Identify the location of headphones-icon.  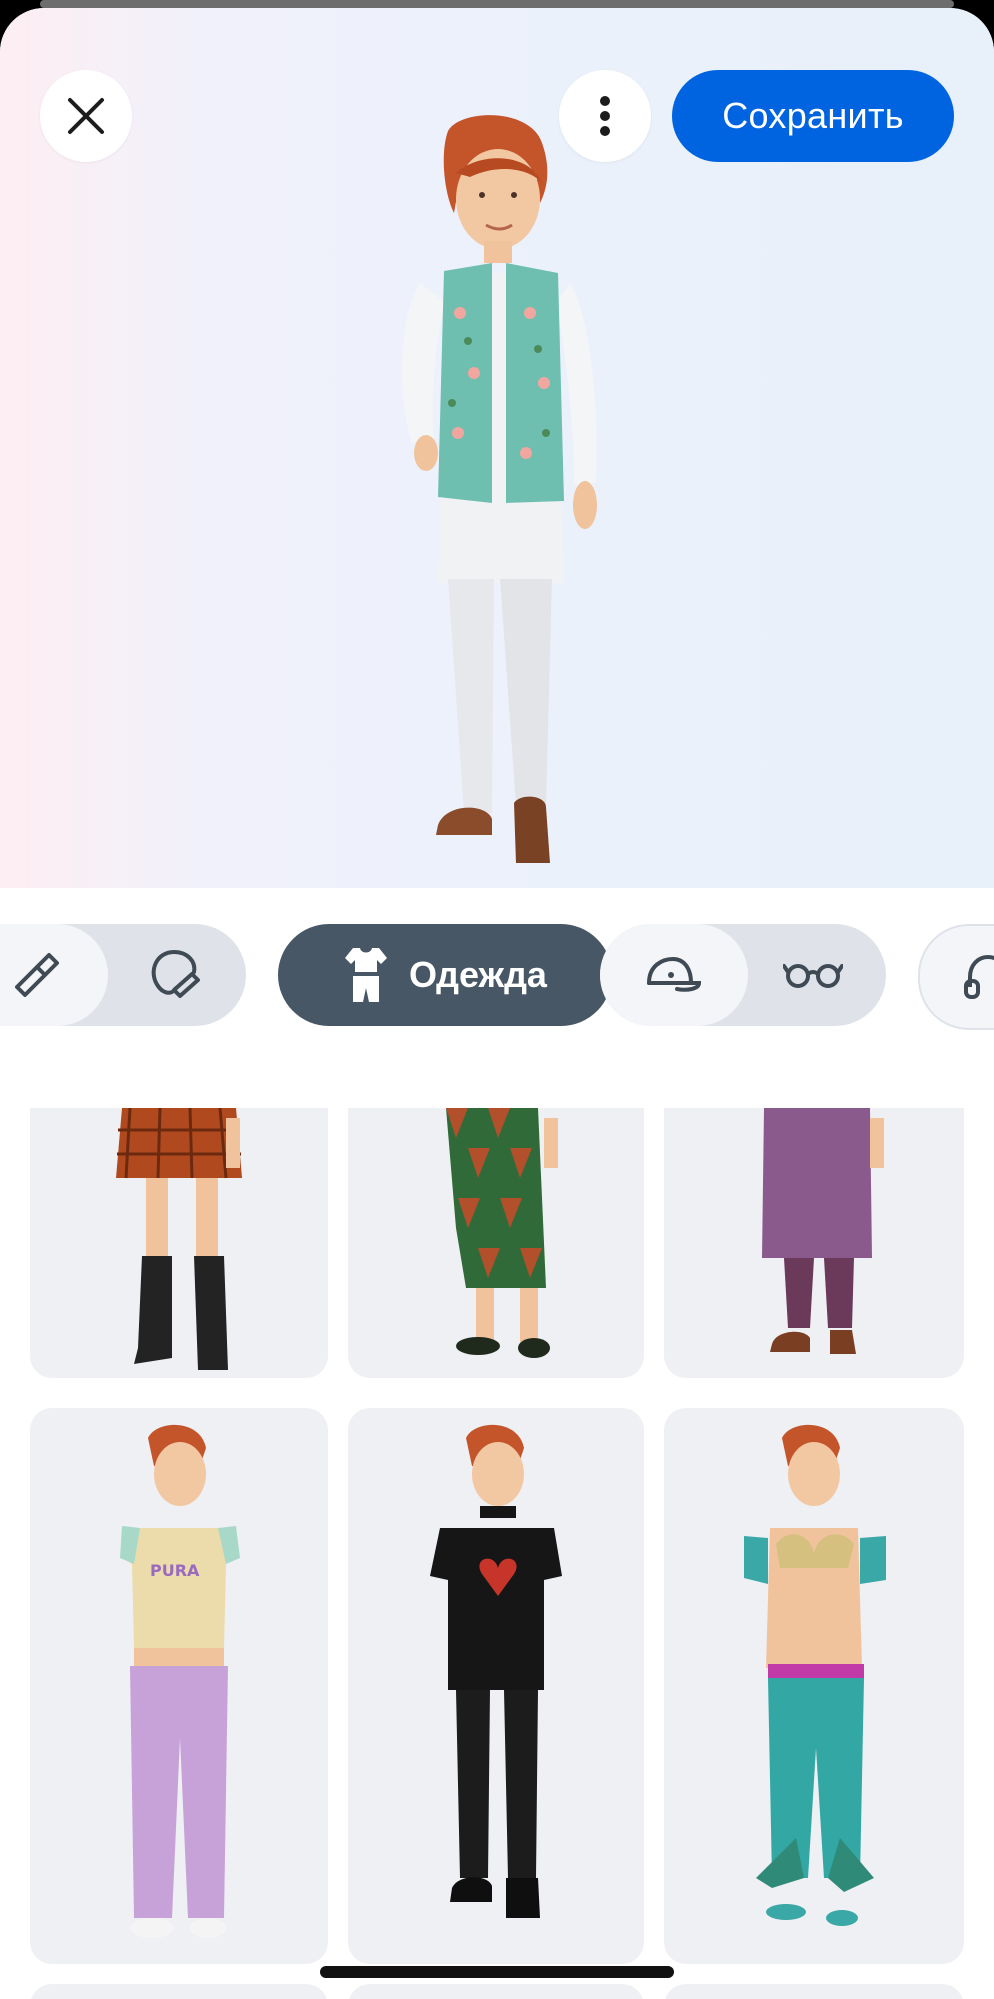
(979, 976).